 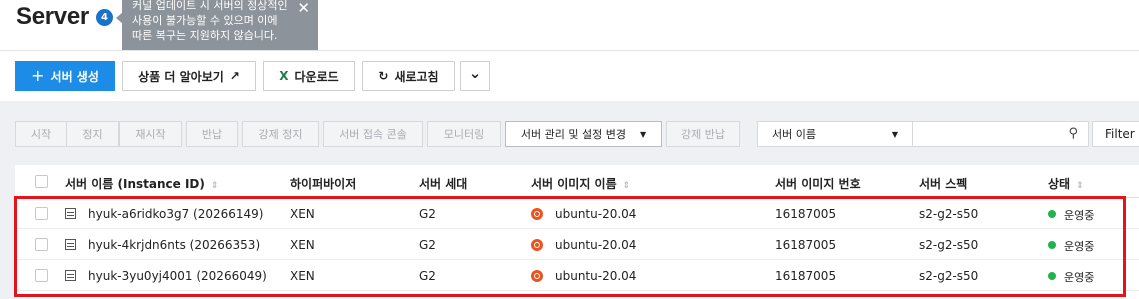 What do you see at coordinates (1001, 134) in the screenshot?
I see `search-input: ⚲` at bounding box center [1001, 134].